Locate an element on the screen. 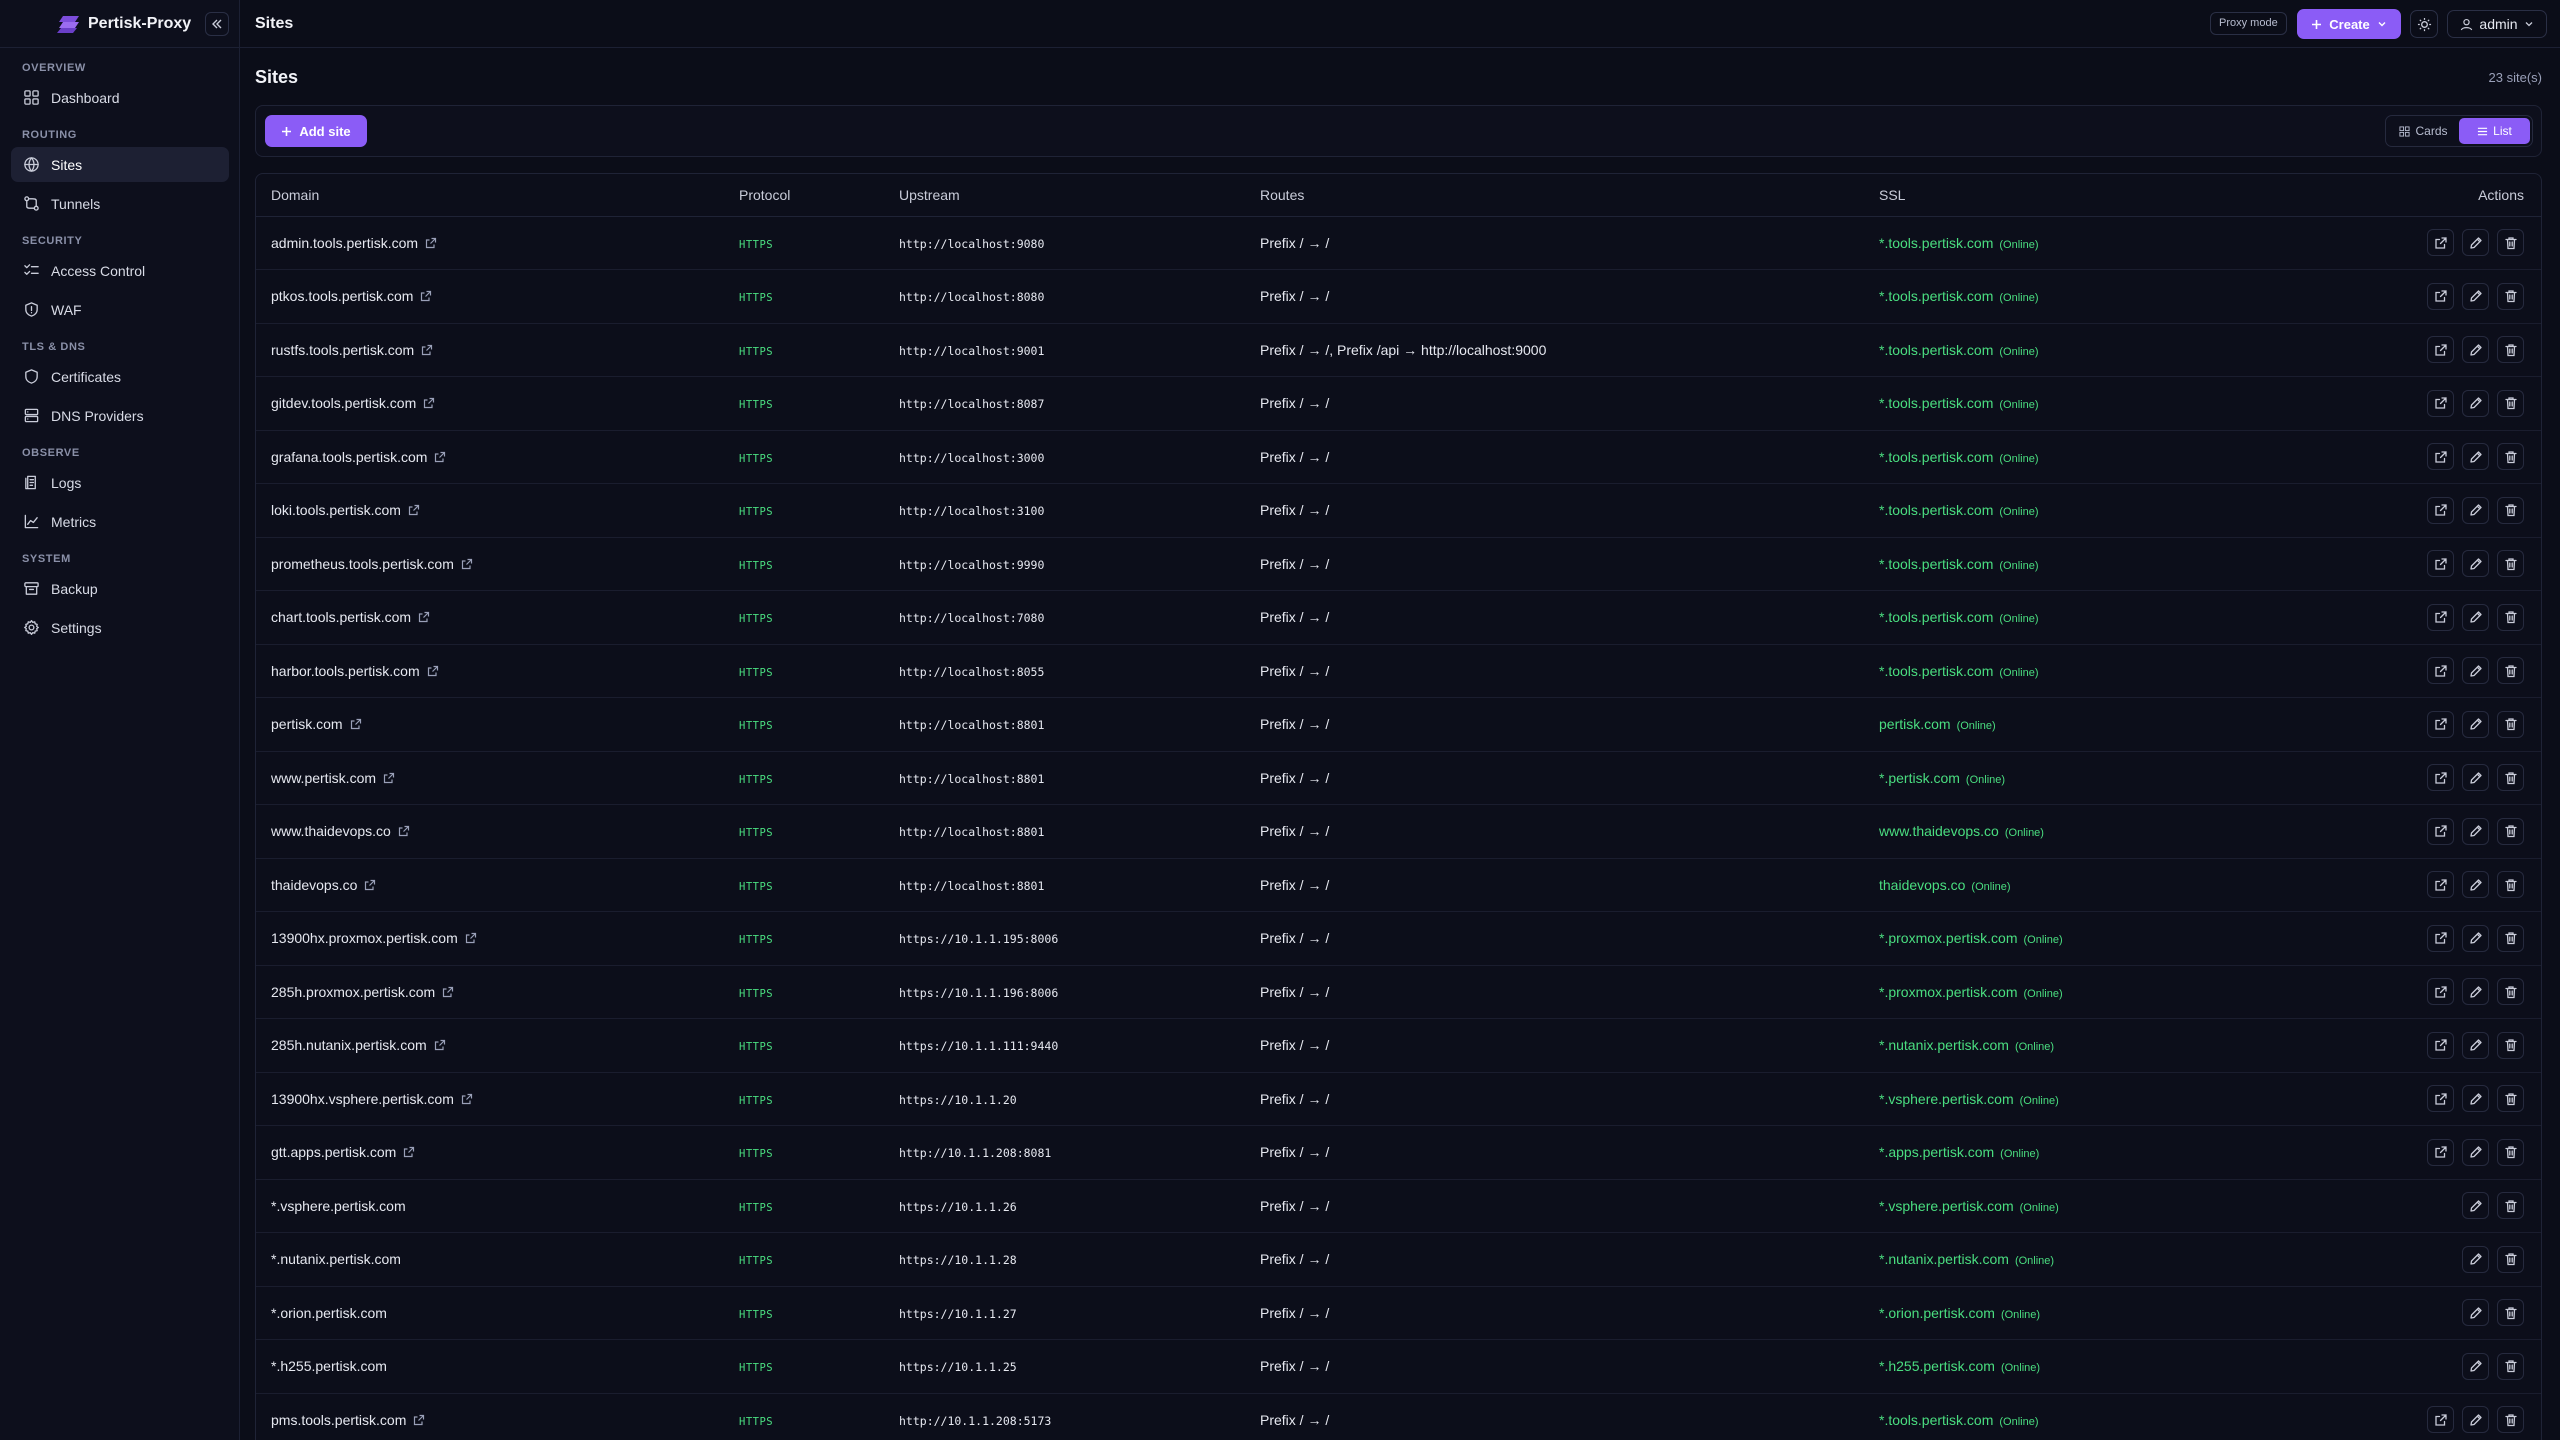 Image resolution: width=2560 pixels, height=1440 pixels. column-header-ssl: SSL is located at coordinates (2114, 195).